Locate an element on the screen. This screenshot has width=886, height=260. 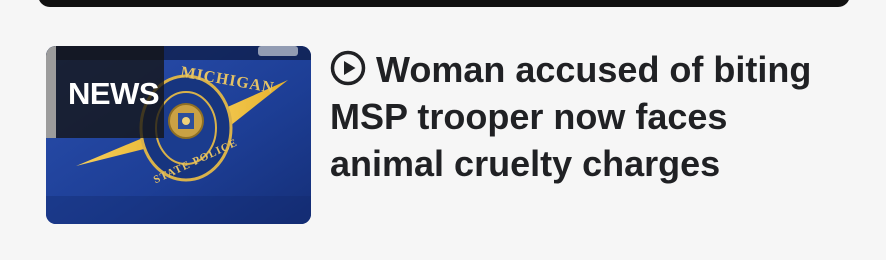
news-label-badge: NEWS is located at coordinates (105, 92).